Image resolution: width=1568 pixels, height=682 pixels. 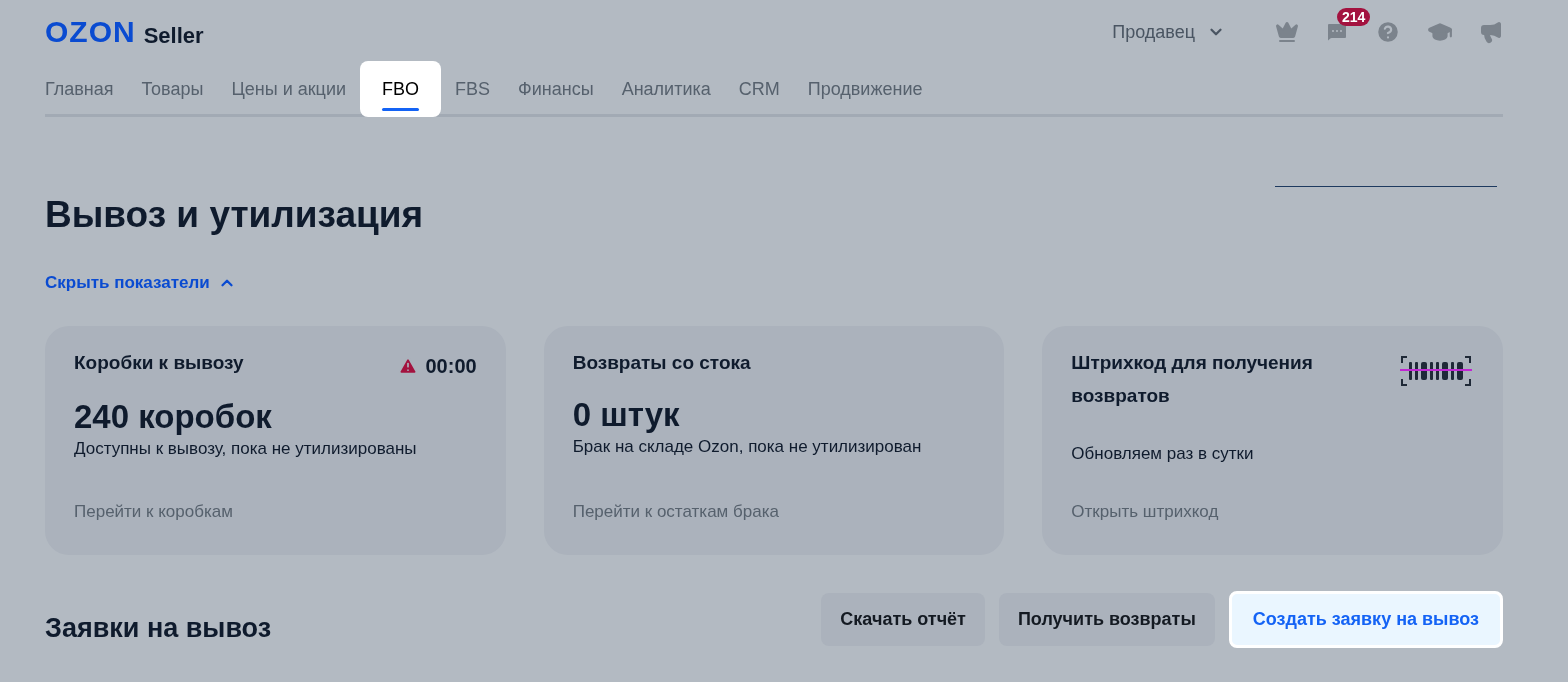 What do you see at coordinates (235, 215) in the screenshot?
I see `page-title: Вывоз и утилизация` at bounding box center [235, 215].